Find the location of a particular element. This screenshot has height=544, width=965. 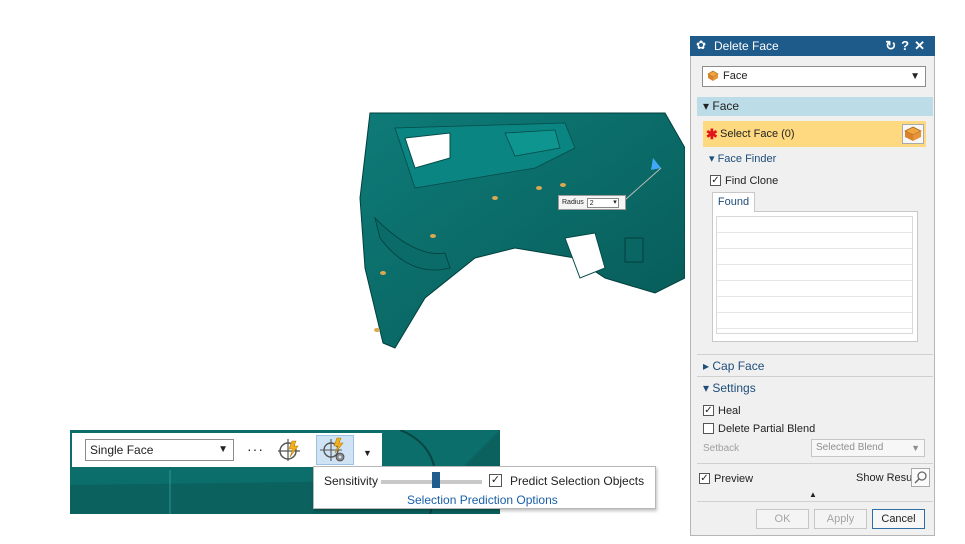

predict-selection-label: Predict Selection Objects is located at coordinates (577, 481).